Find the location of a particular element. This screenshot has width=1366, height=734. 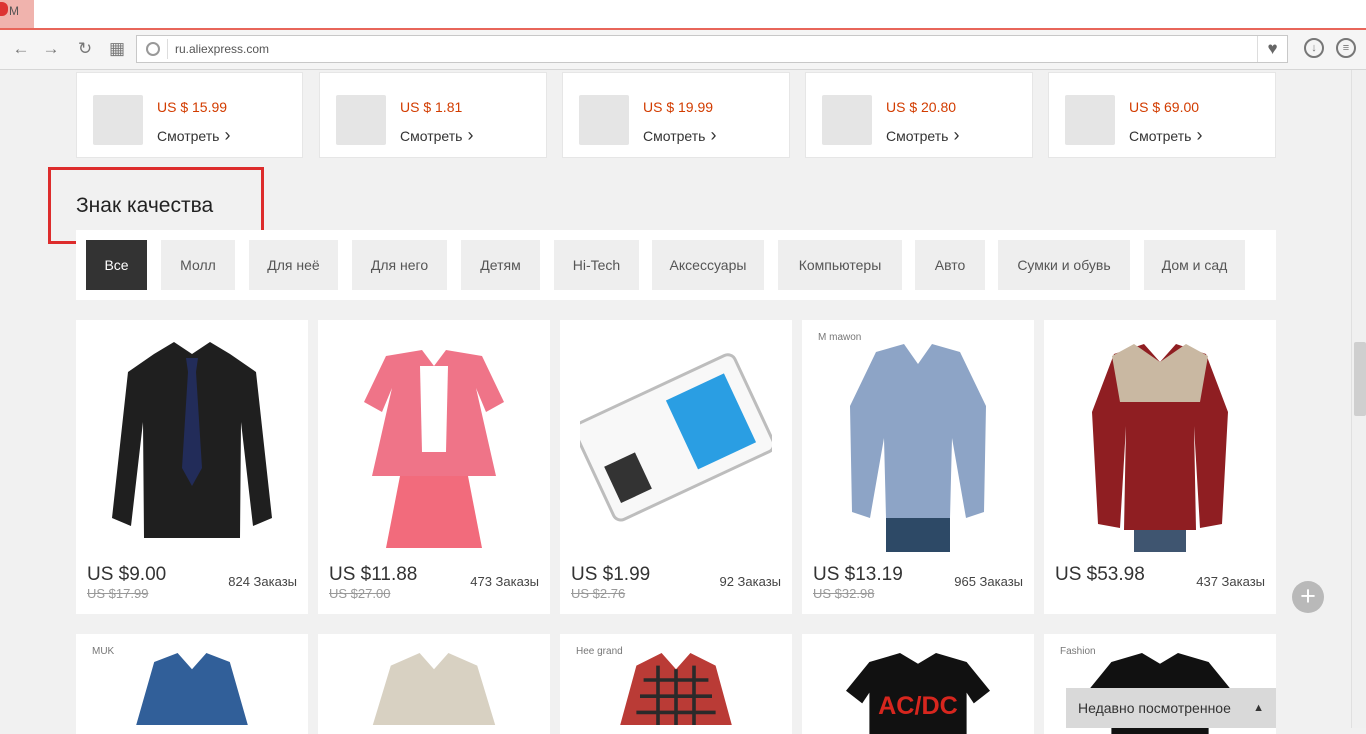

featured-item: US $ 69.00 Смотреть is located at coordinates (1162, 115).